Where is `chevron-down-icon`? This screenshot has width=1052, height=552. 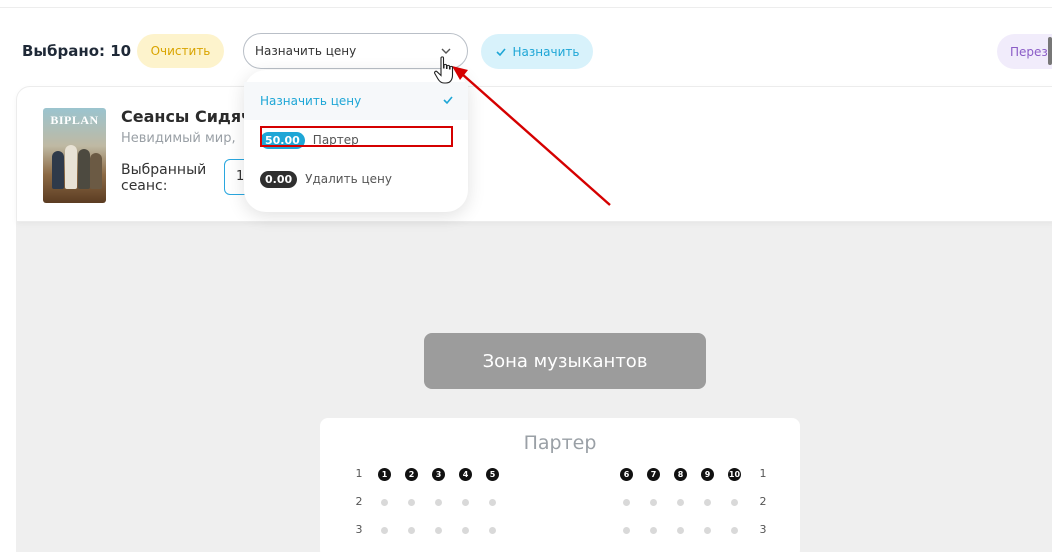
chevron-down-icon is located at coordinates (446, 51).